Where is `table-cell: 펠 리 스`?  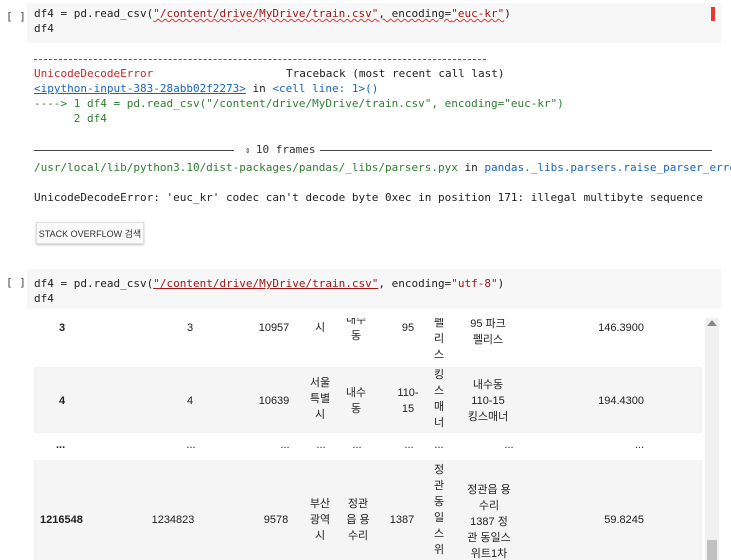 table-cell: 펠 리 스 is located at coordinates (439, 339).